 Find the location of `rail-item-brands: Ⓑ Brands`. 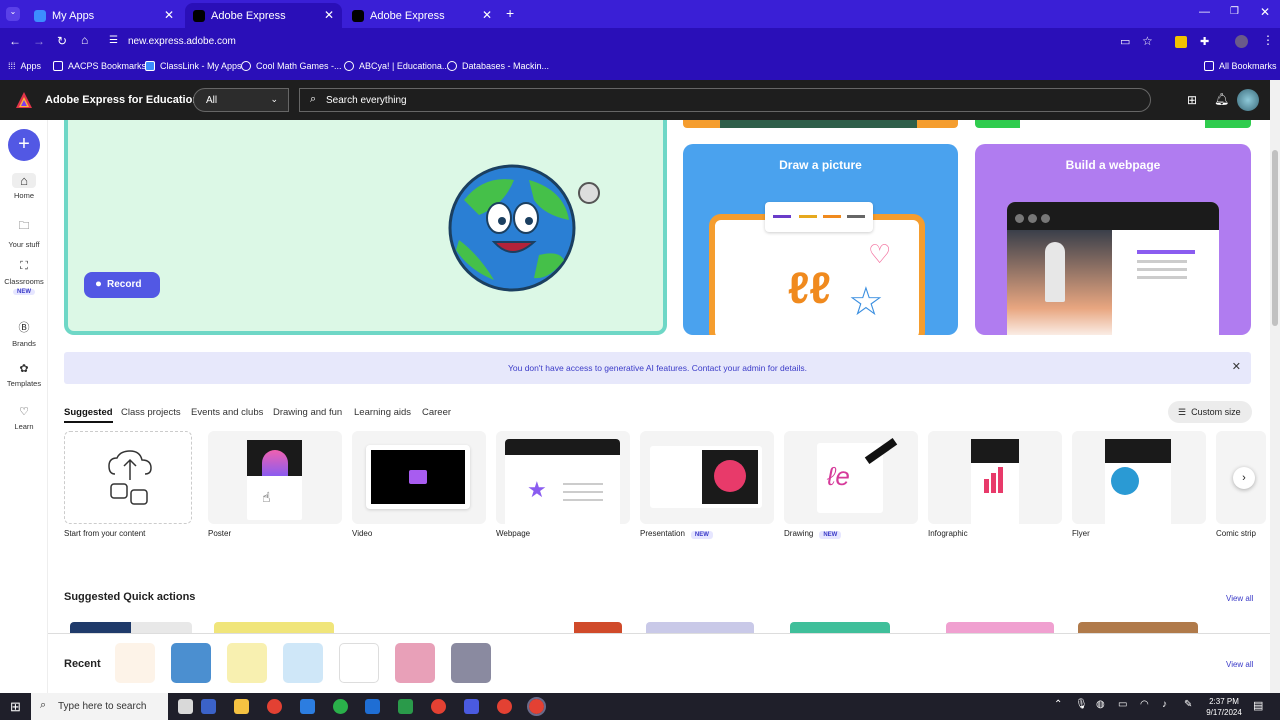

rail-item-brands: Ⓑ Brands is located at coordinates (24, 333).